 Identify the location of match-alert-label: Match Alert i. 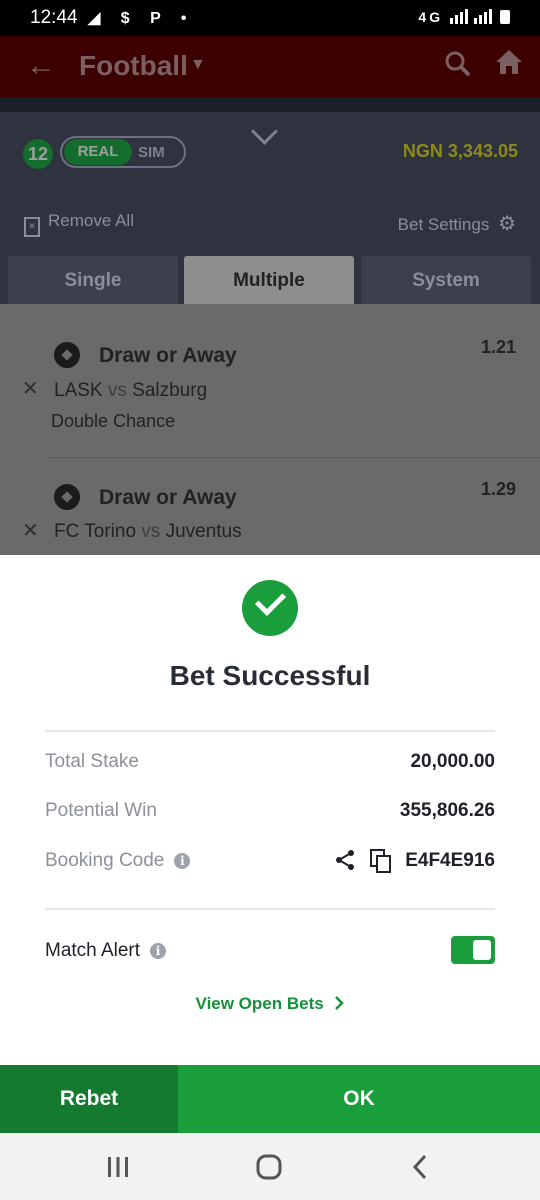
(106, 951).